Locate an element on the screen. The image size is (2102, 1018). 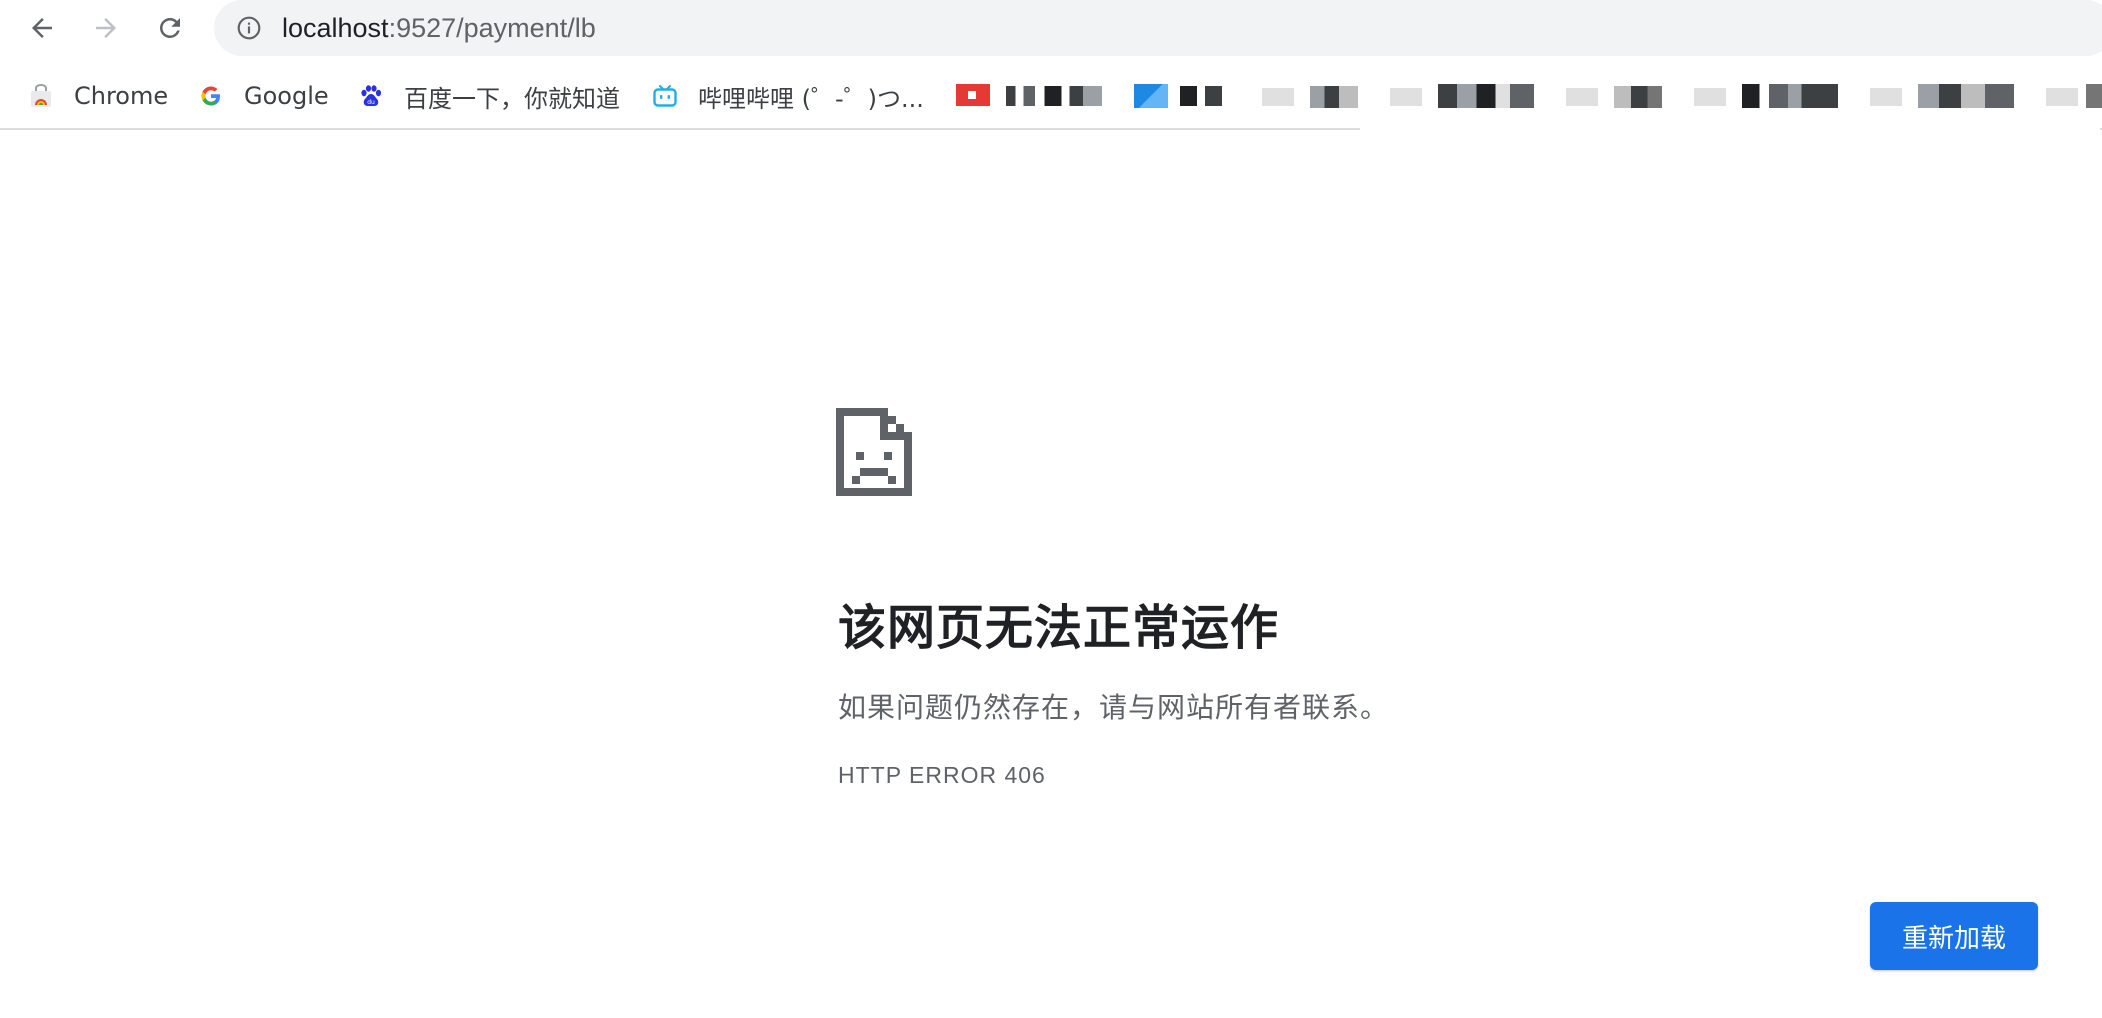
sad-document-icon is located at coordinates (874, 452).